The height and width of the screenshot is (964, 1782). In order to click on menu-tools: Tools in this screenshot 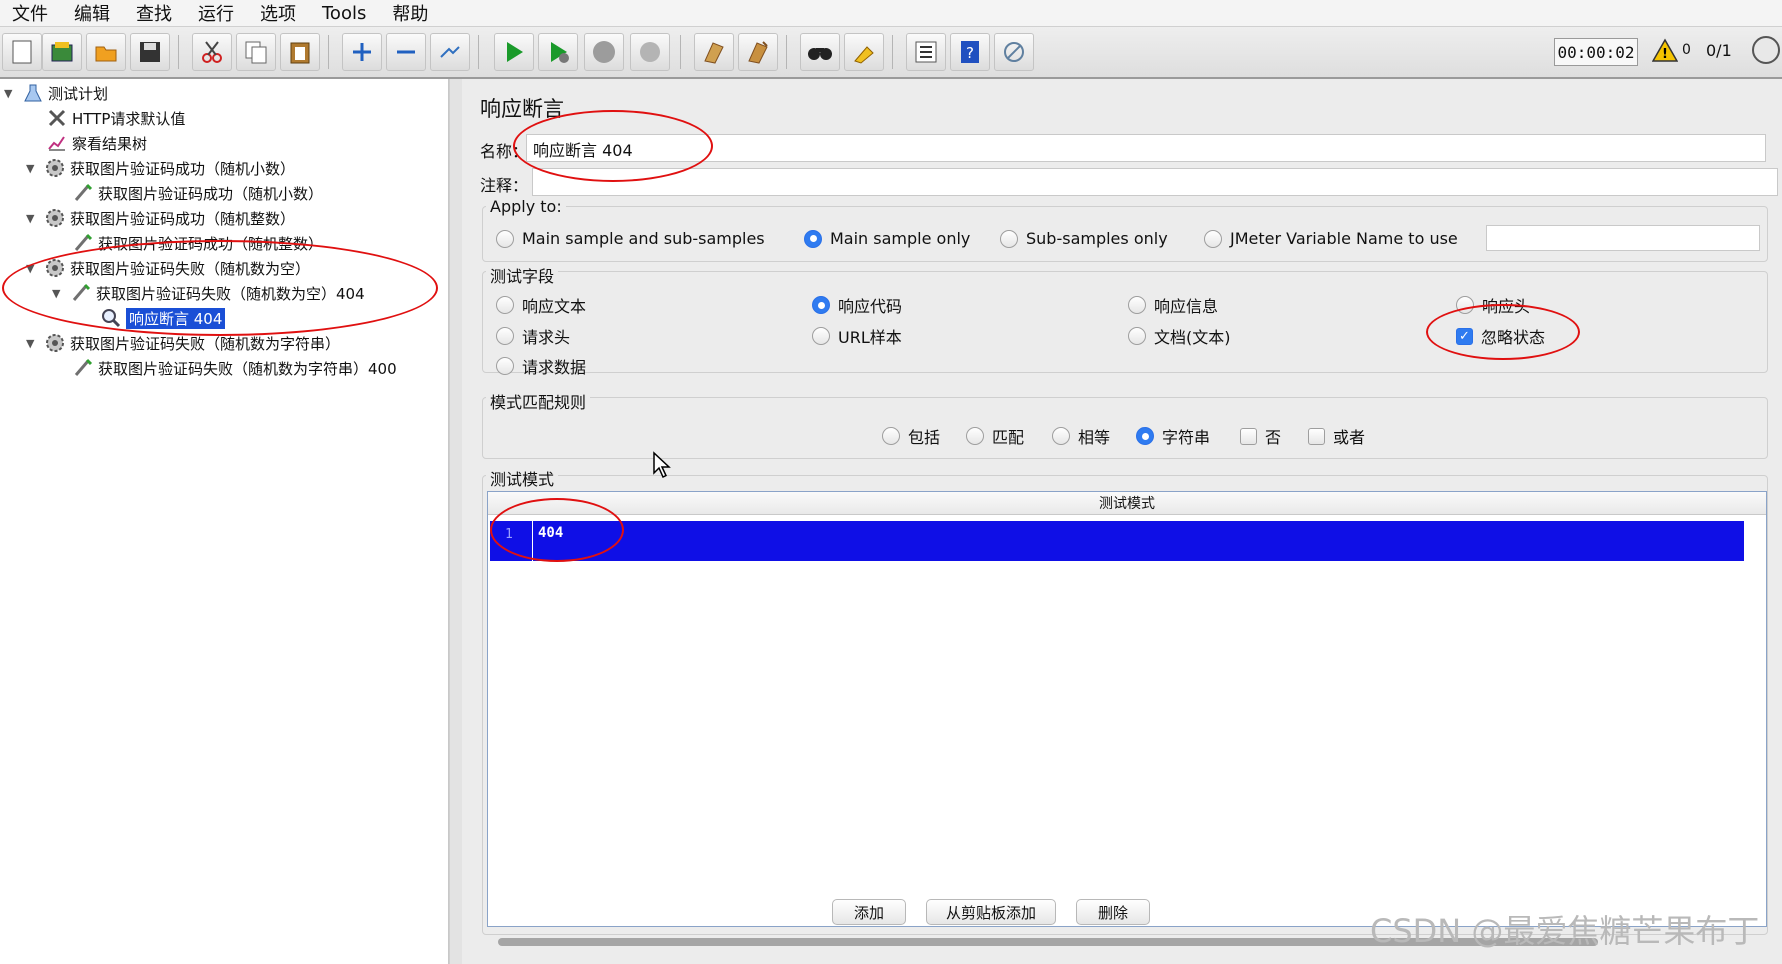, I will do `click(344, 13)`.